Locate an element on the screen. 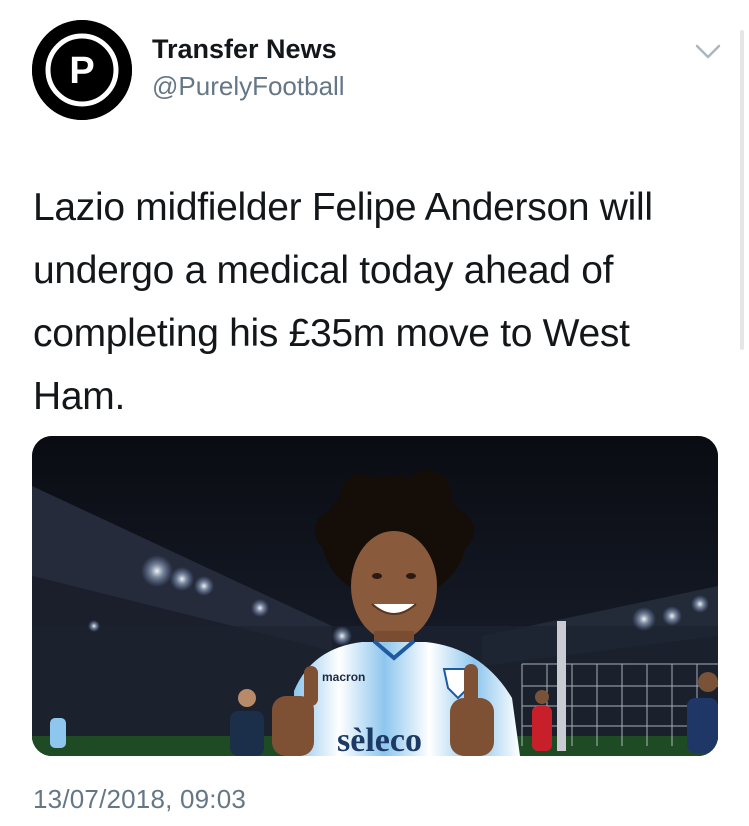 The image size is (749, 826). author-handle: @PurelyFootball is located at coordinates (248, 86).